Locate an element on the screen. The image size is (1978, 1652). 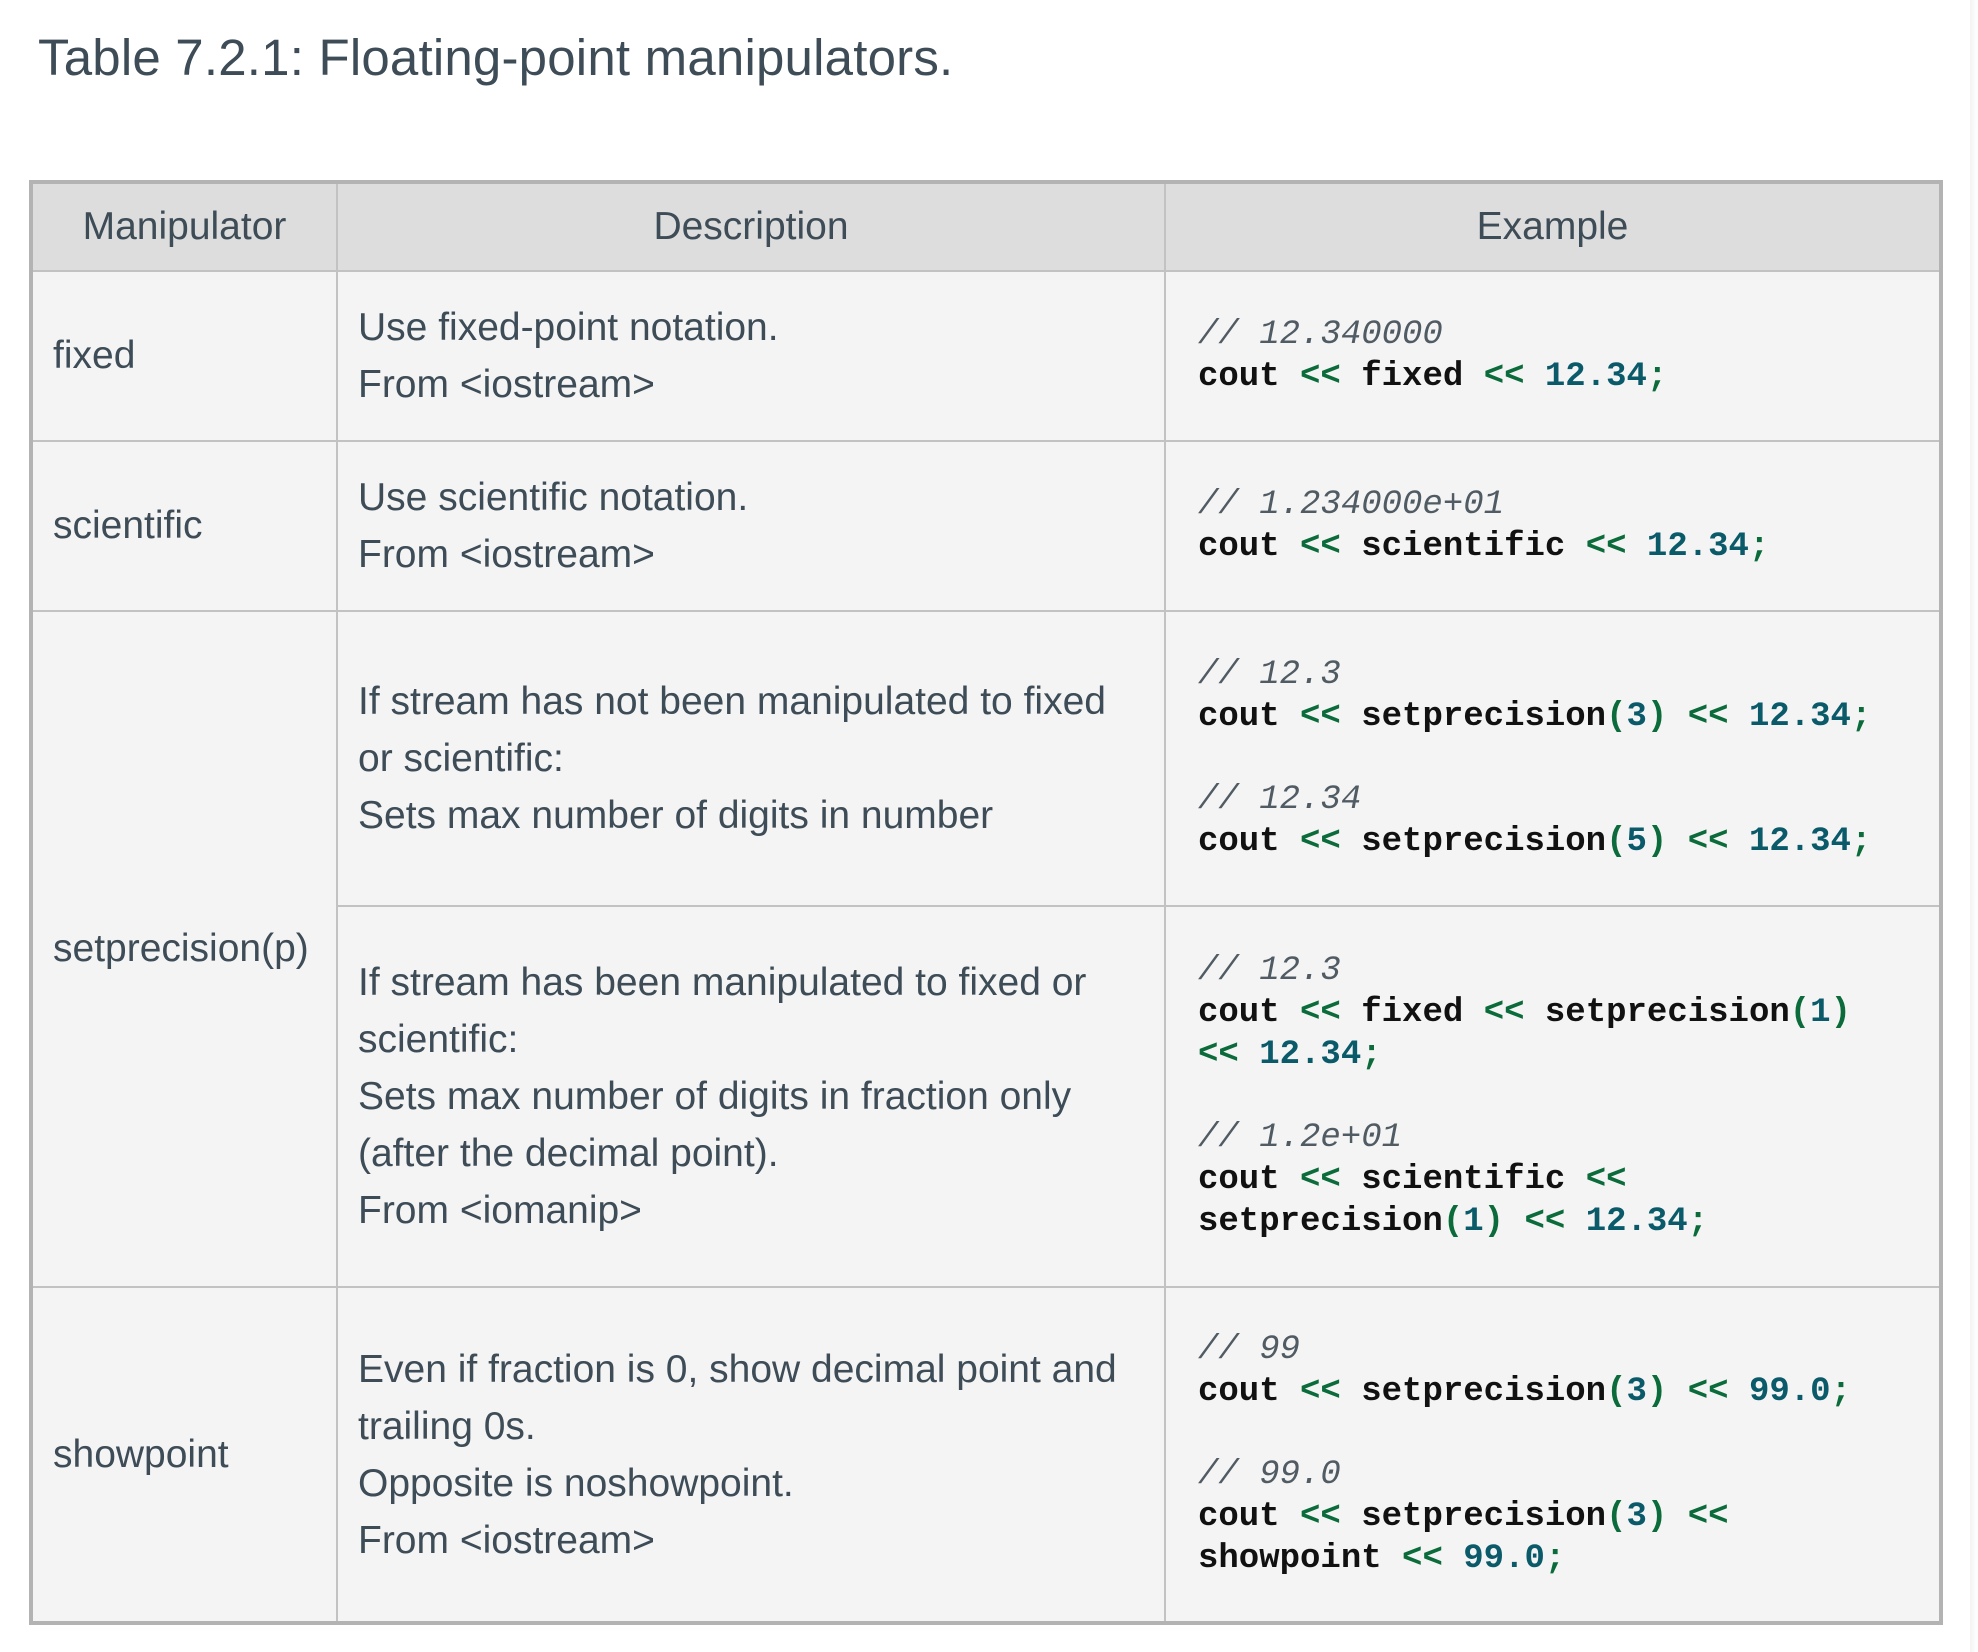
header-manipulator: Manipulator is located at coordinates (184, 226).